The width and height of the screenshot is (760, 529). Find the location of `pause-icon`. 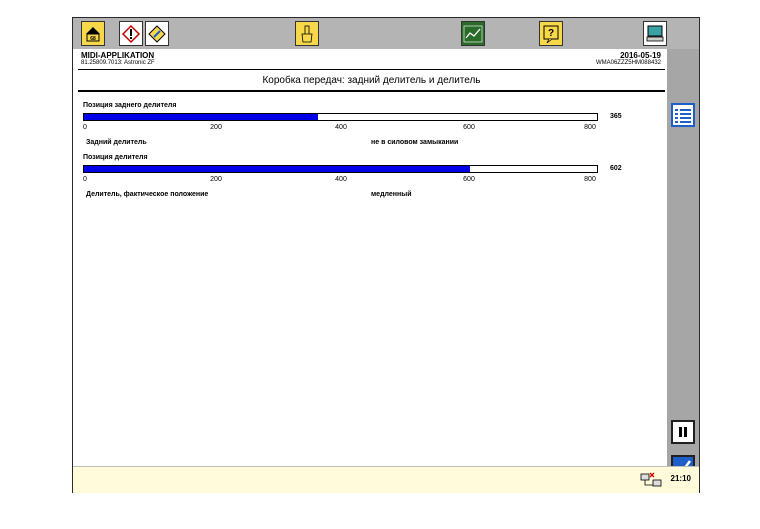

pause-icon is located at coordinates (683, 432).